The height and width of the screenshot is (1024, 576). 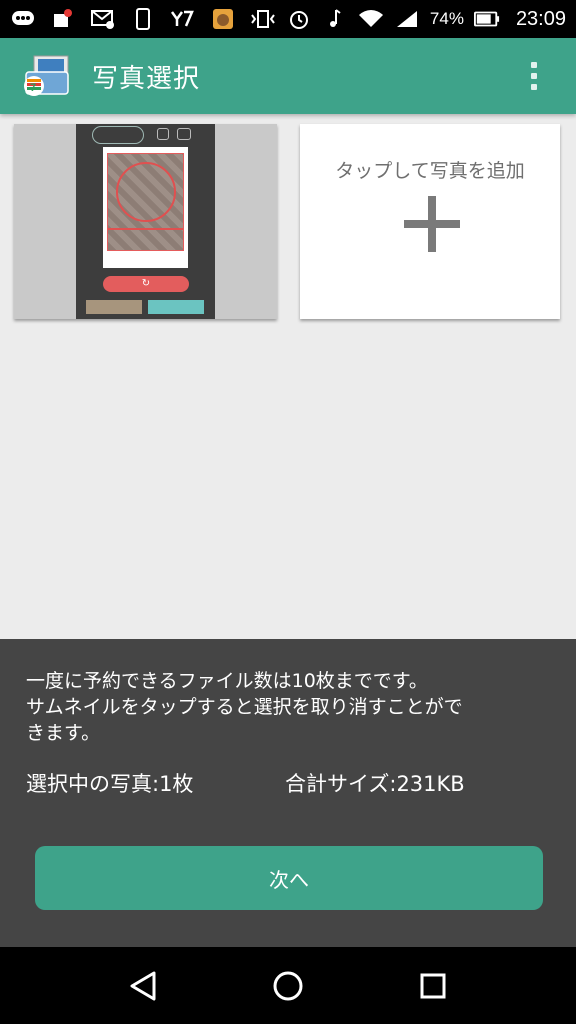 What do you see at coordinates (534, 76) in the screenshot?
I see `overflow-menu-icon` at bounding box center [534, 76].